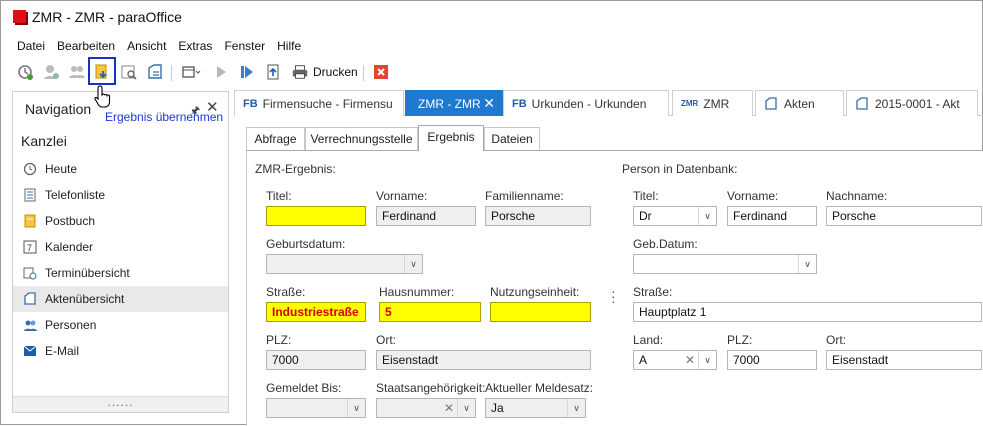 Image resolution: width=983 pixels, height=426 pixels. I want to click on db-nachname-label: Nachname:, so click(857, 196).